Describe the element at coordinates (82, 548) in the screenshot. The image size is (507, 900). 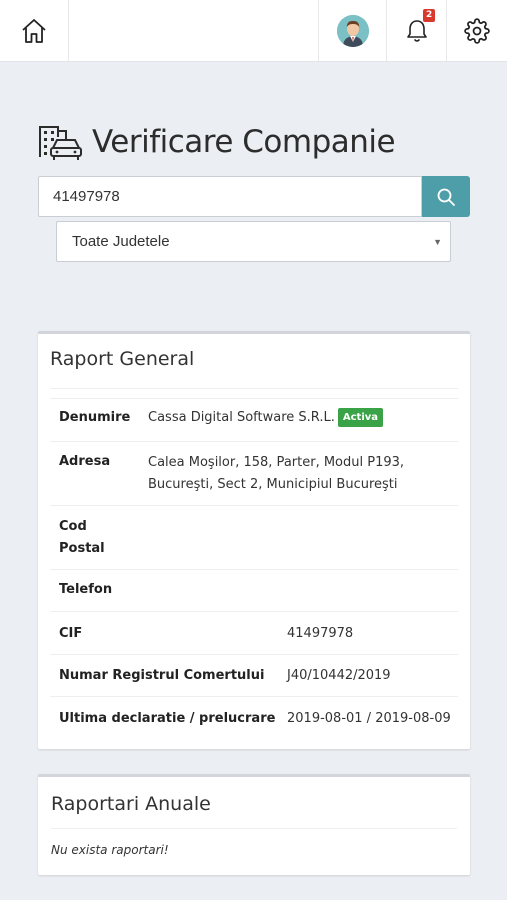
I see `row-label-postal: Postal` at that location.